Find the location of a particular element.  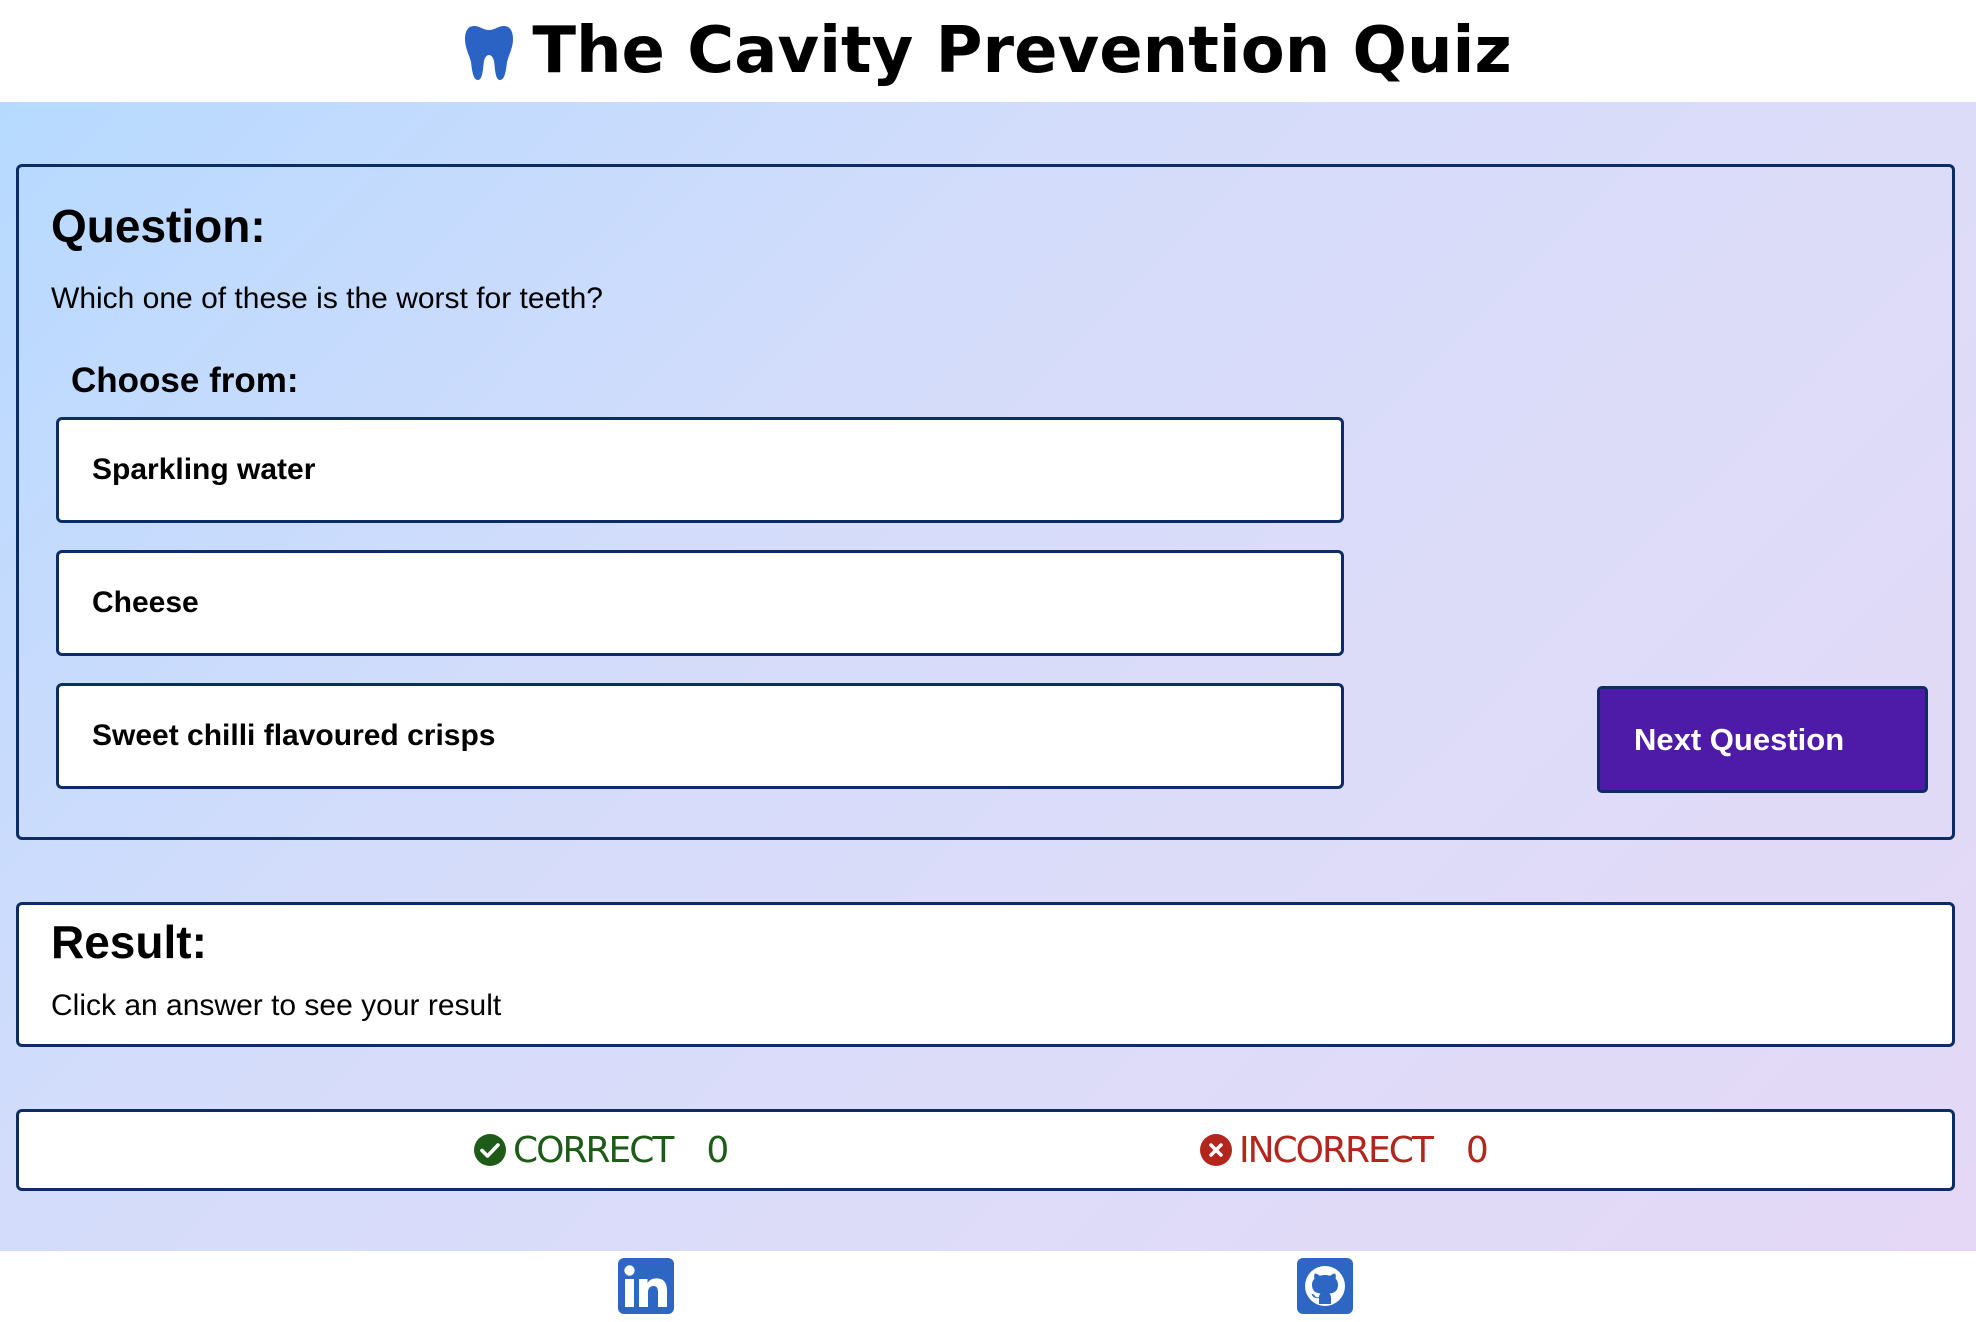

incorrect-score: INCORRECT 0 is located at coordinates (1344, 1150).